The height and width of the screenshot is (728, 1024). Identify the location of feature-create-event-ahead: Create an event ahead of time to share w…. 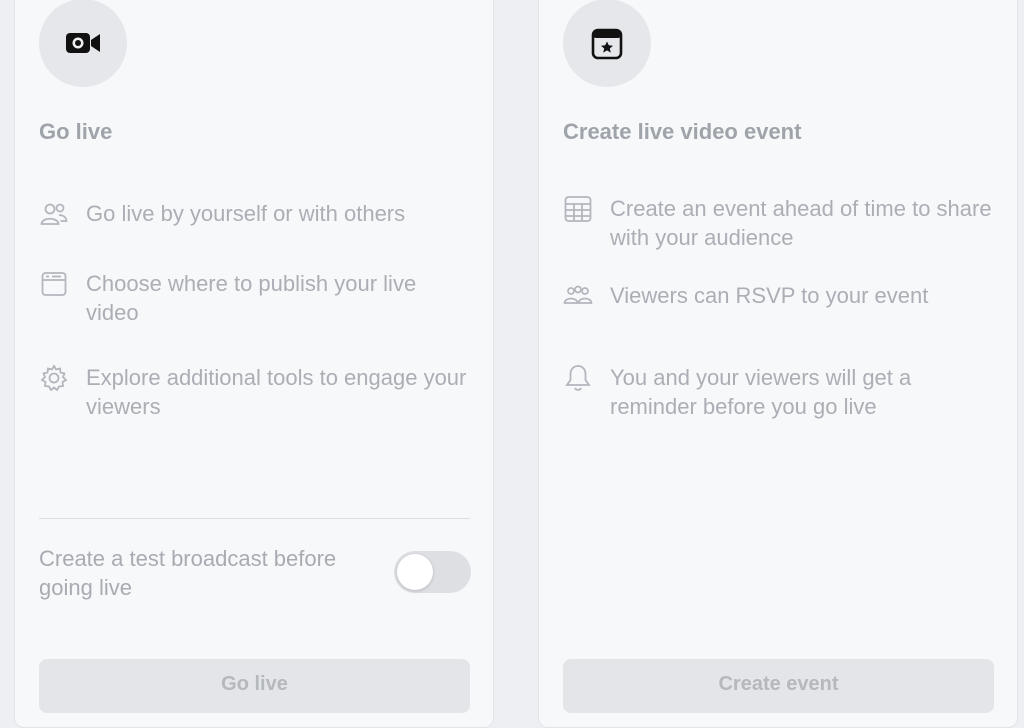
(778, 223).